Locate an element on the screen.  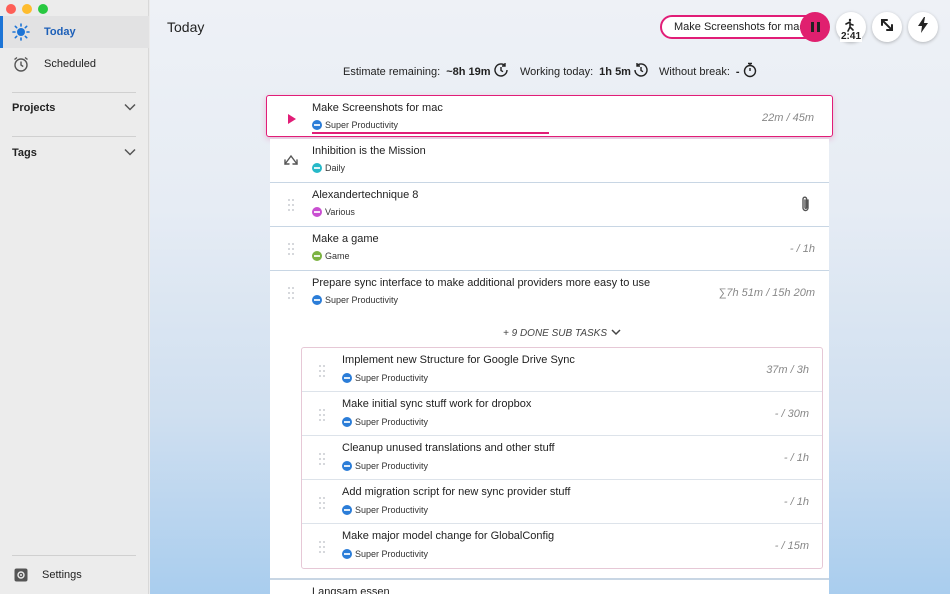
sun-icon is located at coordinates (21, 32).